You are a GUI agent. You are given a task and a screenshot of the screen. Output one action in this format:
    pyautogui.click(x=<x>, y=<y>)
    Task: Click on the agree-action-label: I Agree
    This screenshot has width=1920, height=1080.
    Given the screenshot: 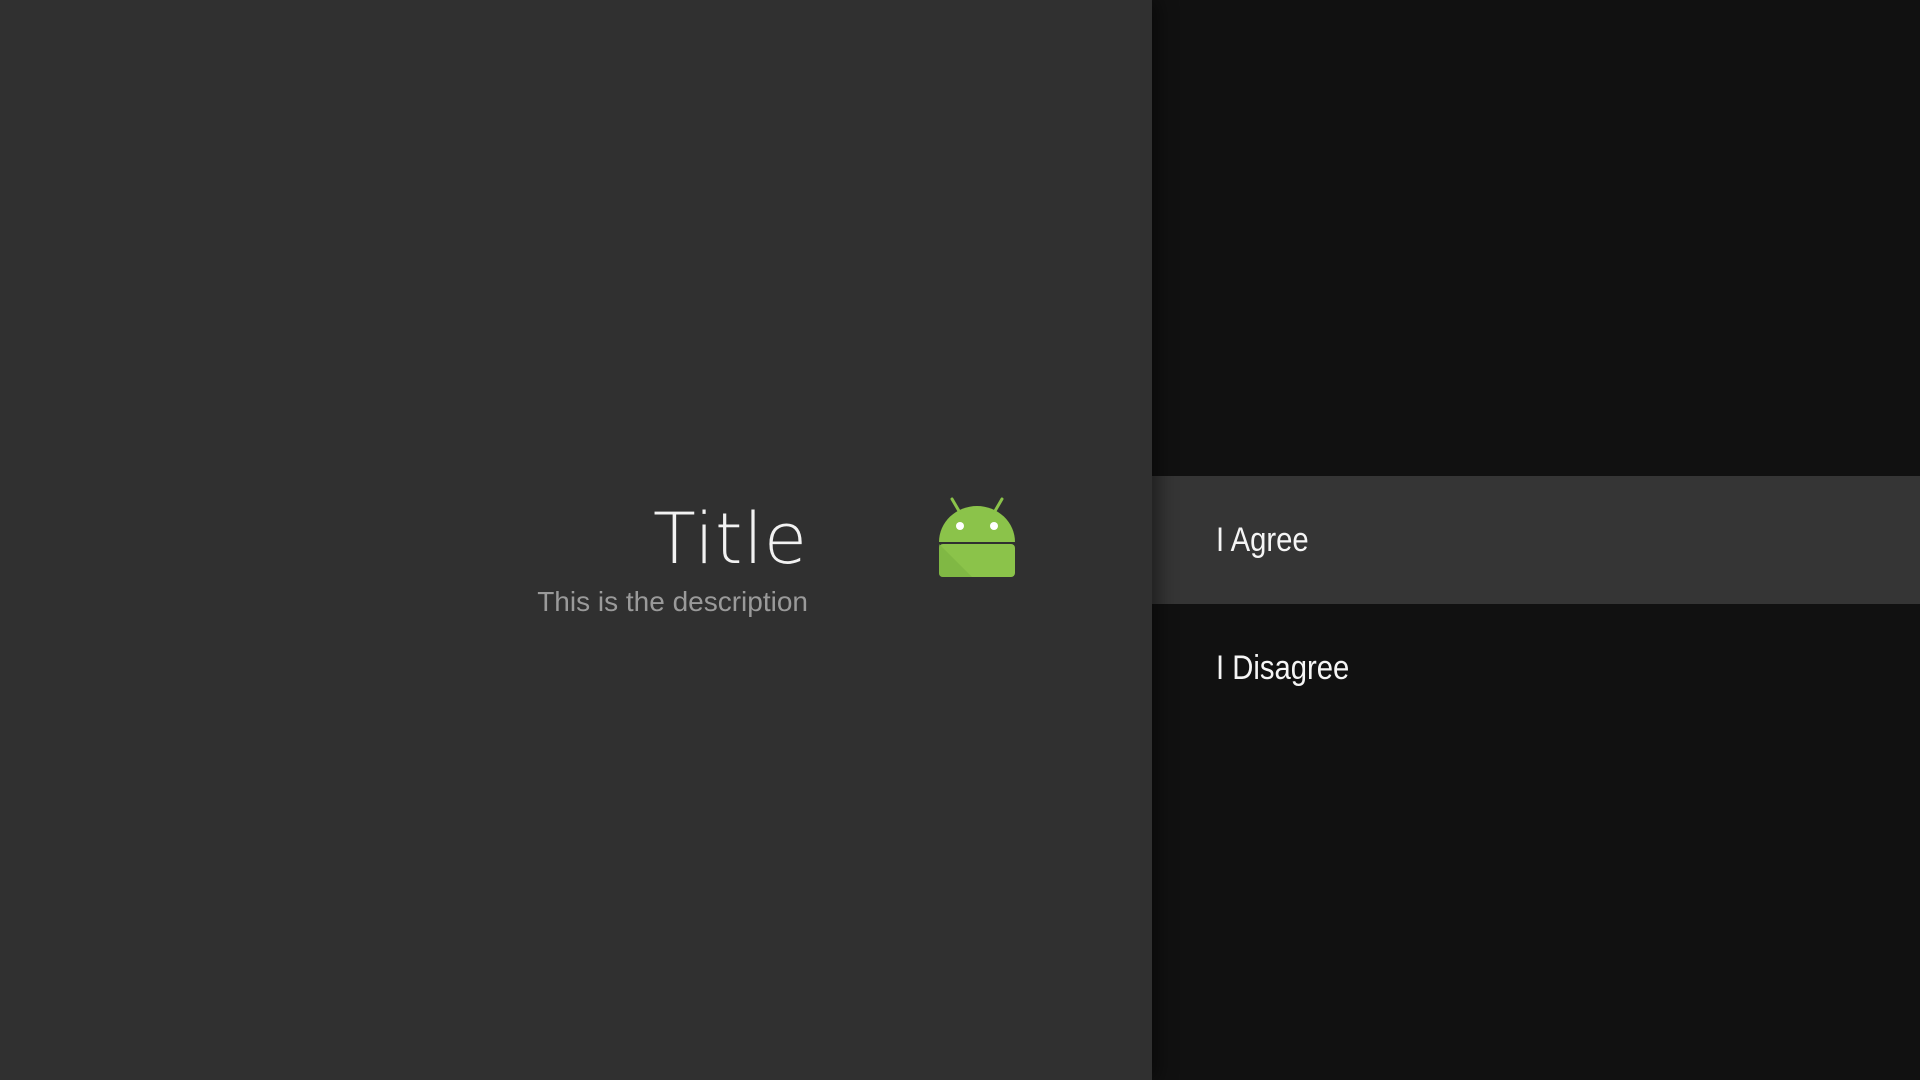 What is the action you would take?
    pyautogui.click(x=1262, y=539)
    